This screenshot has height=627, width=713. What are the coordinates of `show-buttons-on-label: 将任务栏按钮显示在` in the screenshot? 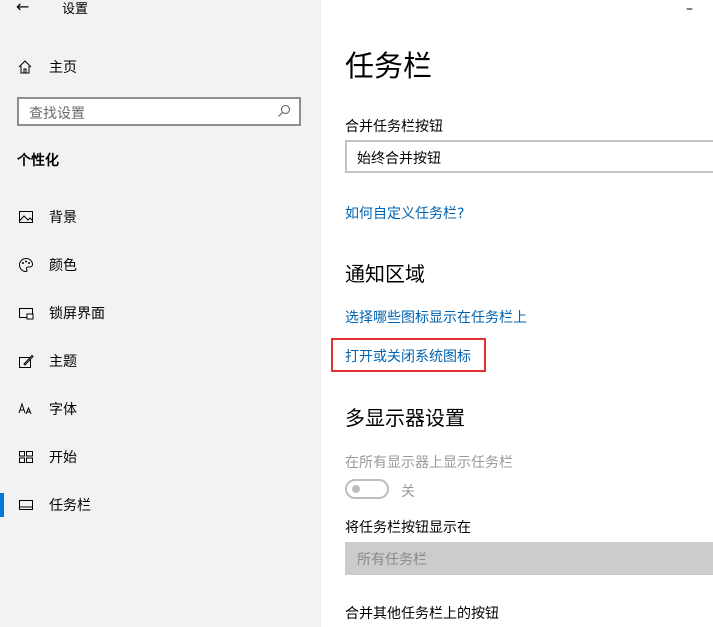 It's located at (408, 528).